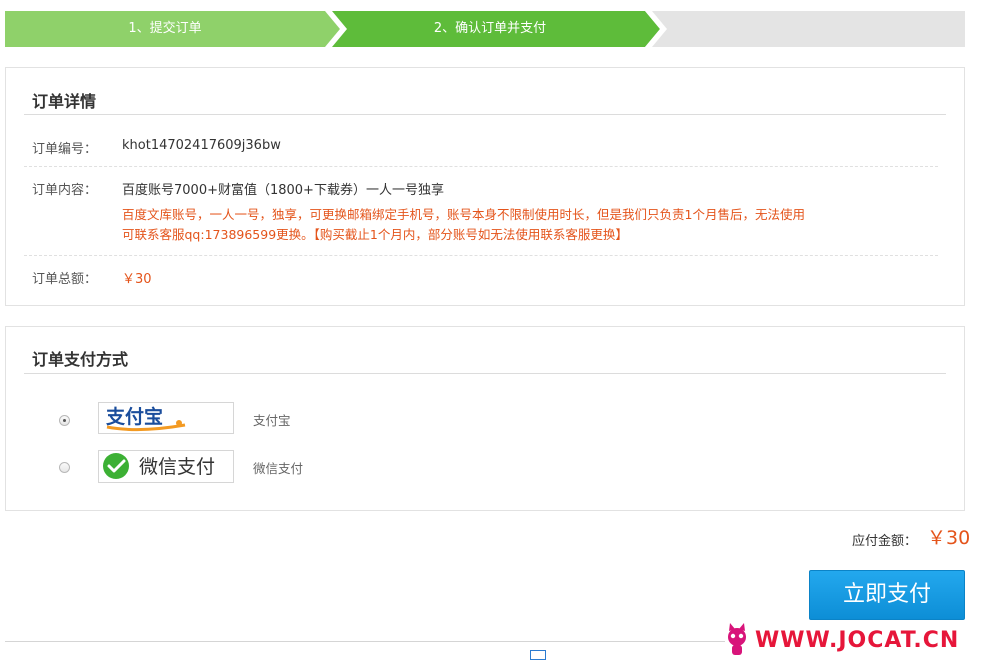 The width and height of the screenshot is (1003, 660). Describe the element at coordinates (857, 640) in the screenshot. I see `watermark-text: WWW.JOCAT.CN` at that location.